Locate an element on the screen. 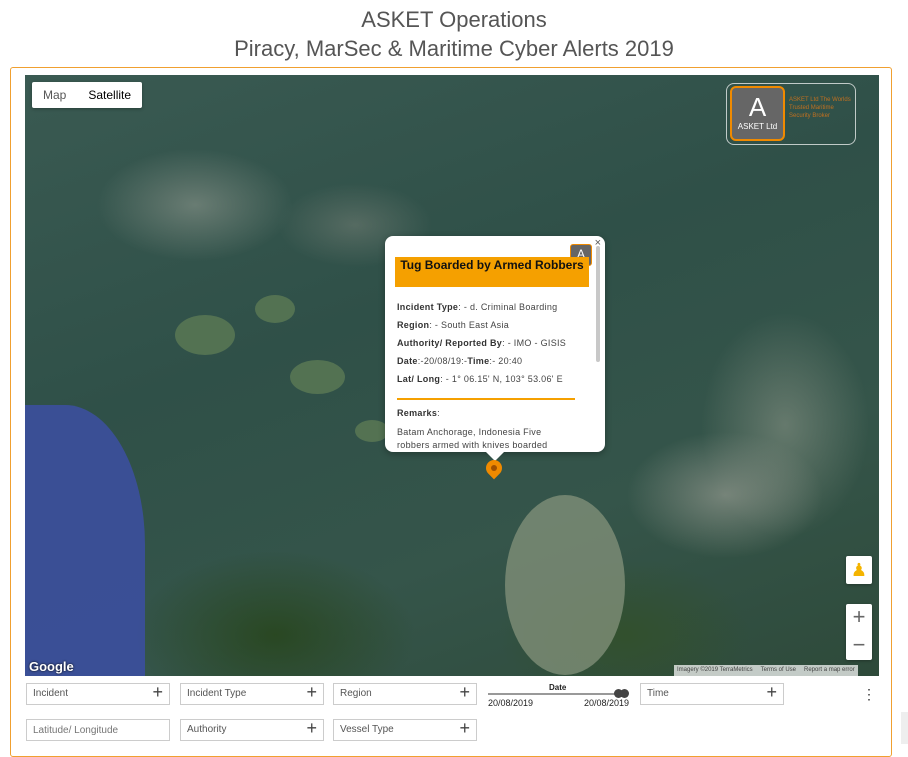 This screenshot has height=757, width=908. incident-type-filter: Incident Type + is located at coordinates (252, 693).